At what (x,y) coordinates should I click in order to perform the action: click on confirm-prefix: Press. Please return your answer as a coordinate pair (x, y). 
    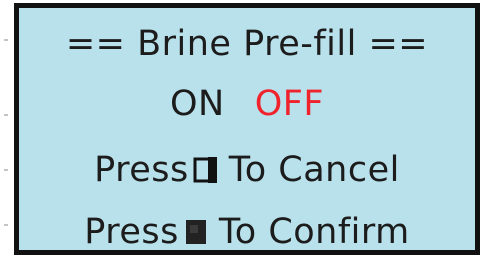
    Looking at the image, I should click on (131, 232).